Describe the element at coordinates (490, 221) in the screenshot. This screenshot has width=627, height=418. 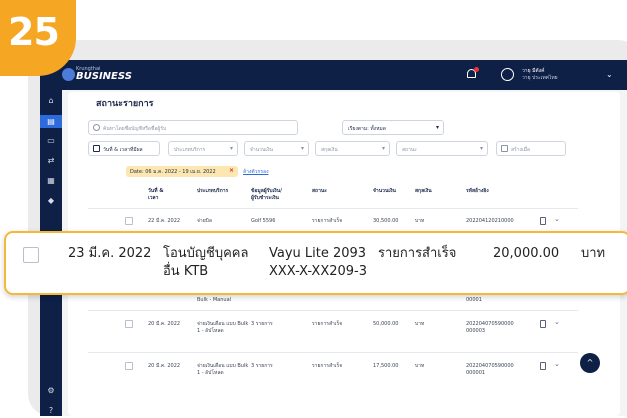
I see `row-ref: 202204120210000` at that location.